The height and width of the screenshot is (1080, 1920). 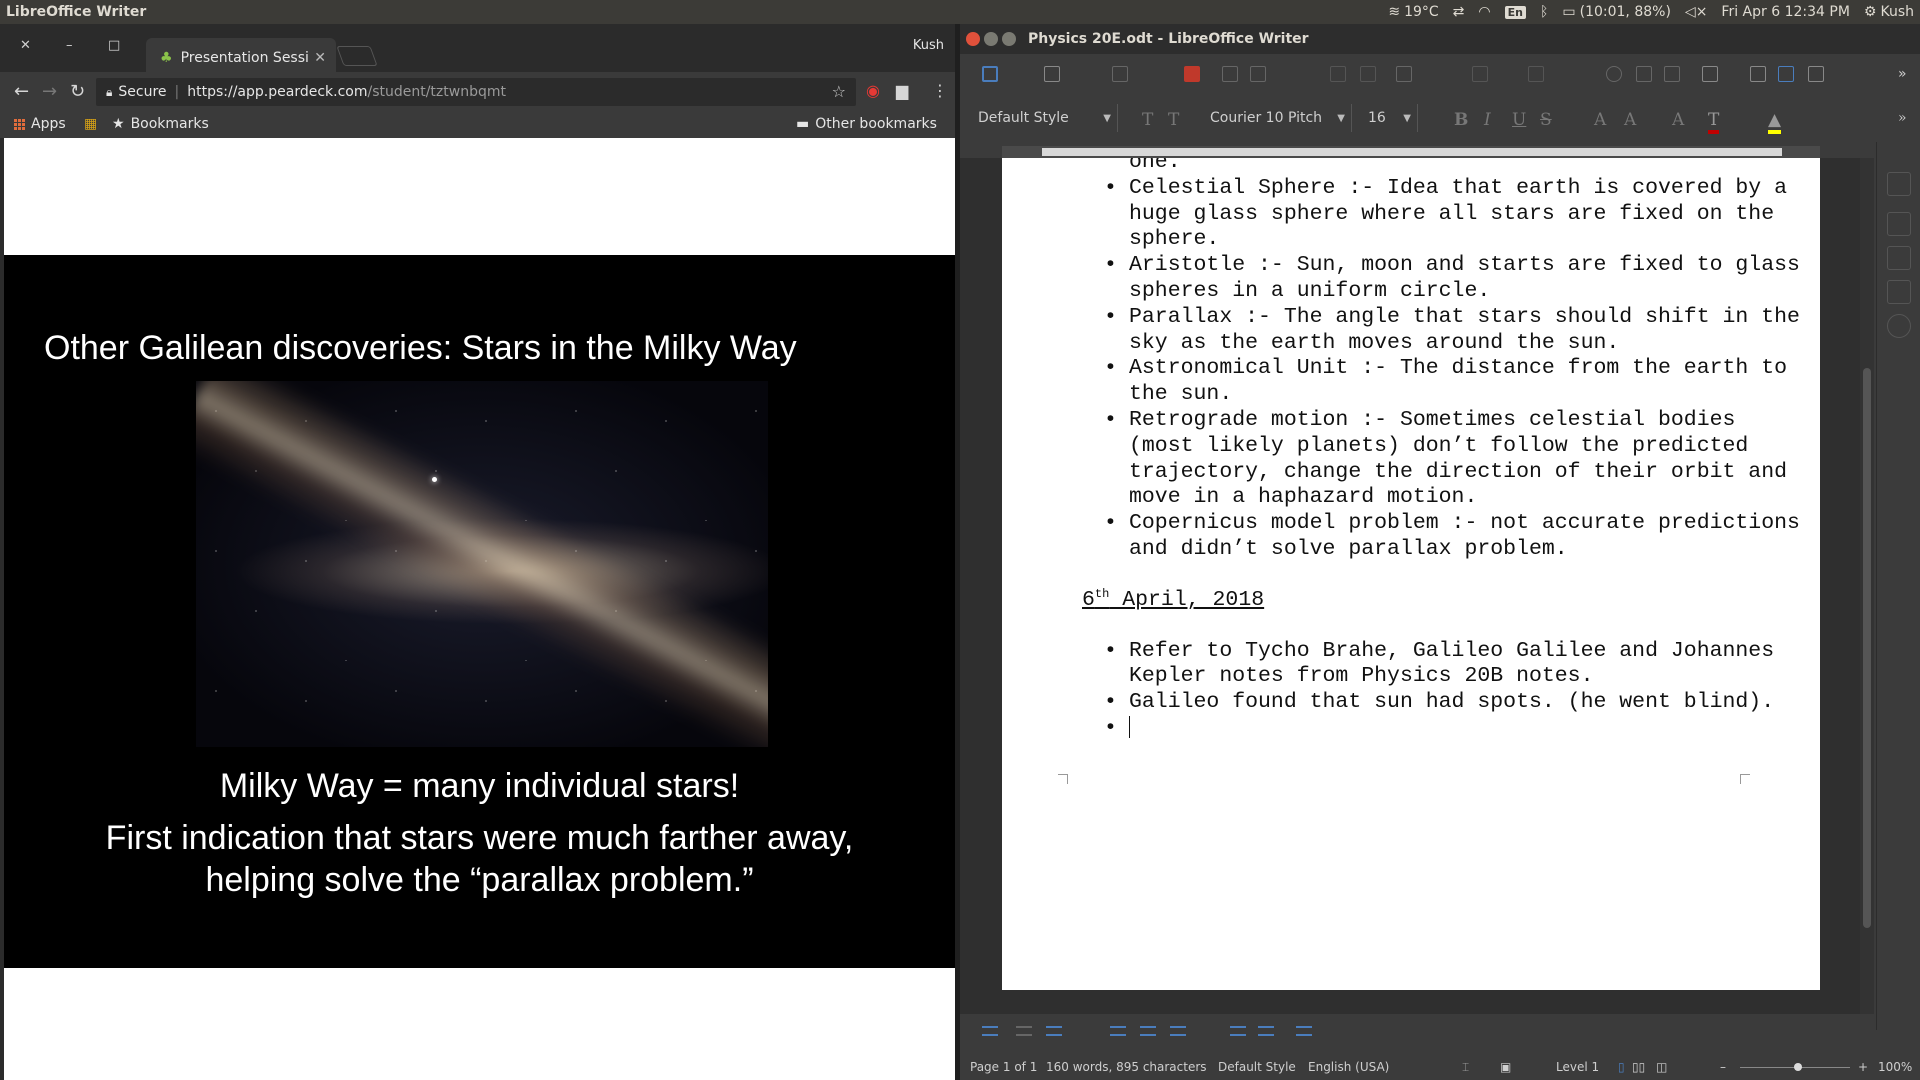 I want to click on redo-icon, so click(x=1536, y=74).